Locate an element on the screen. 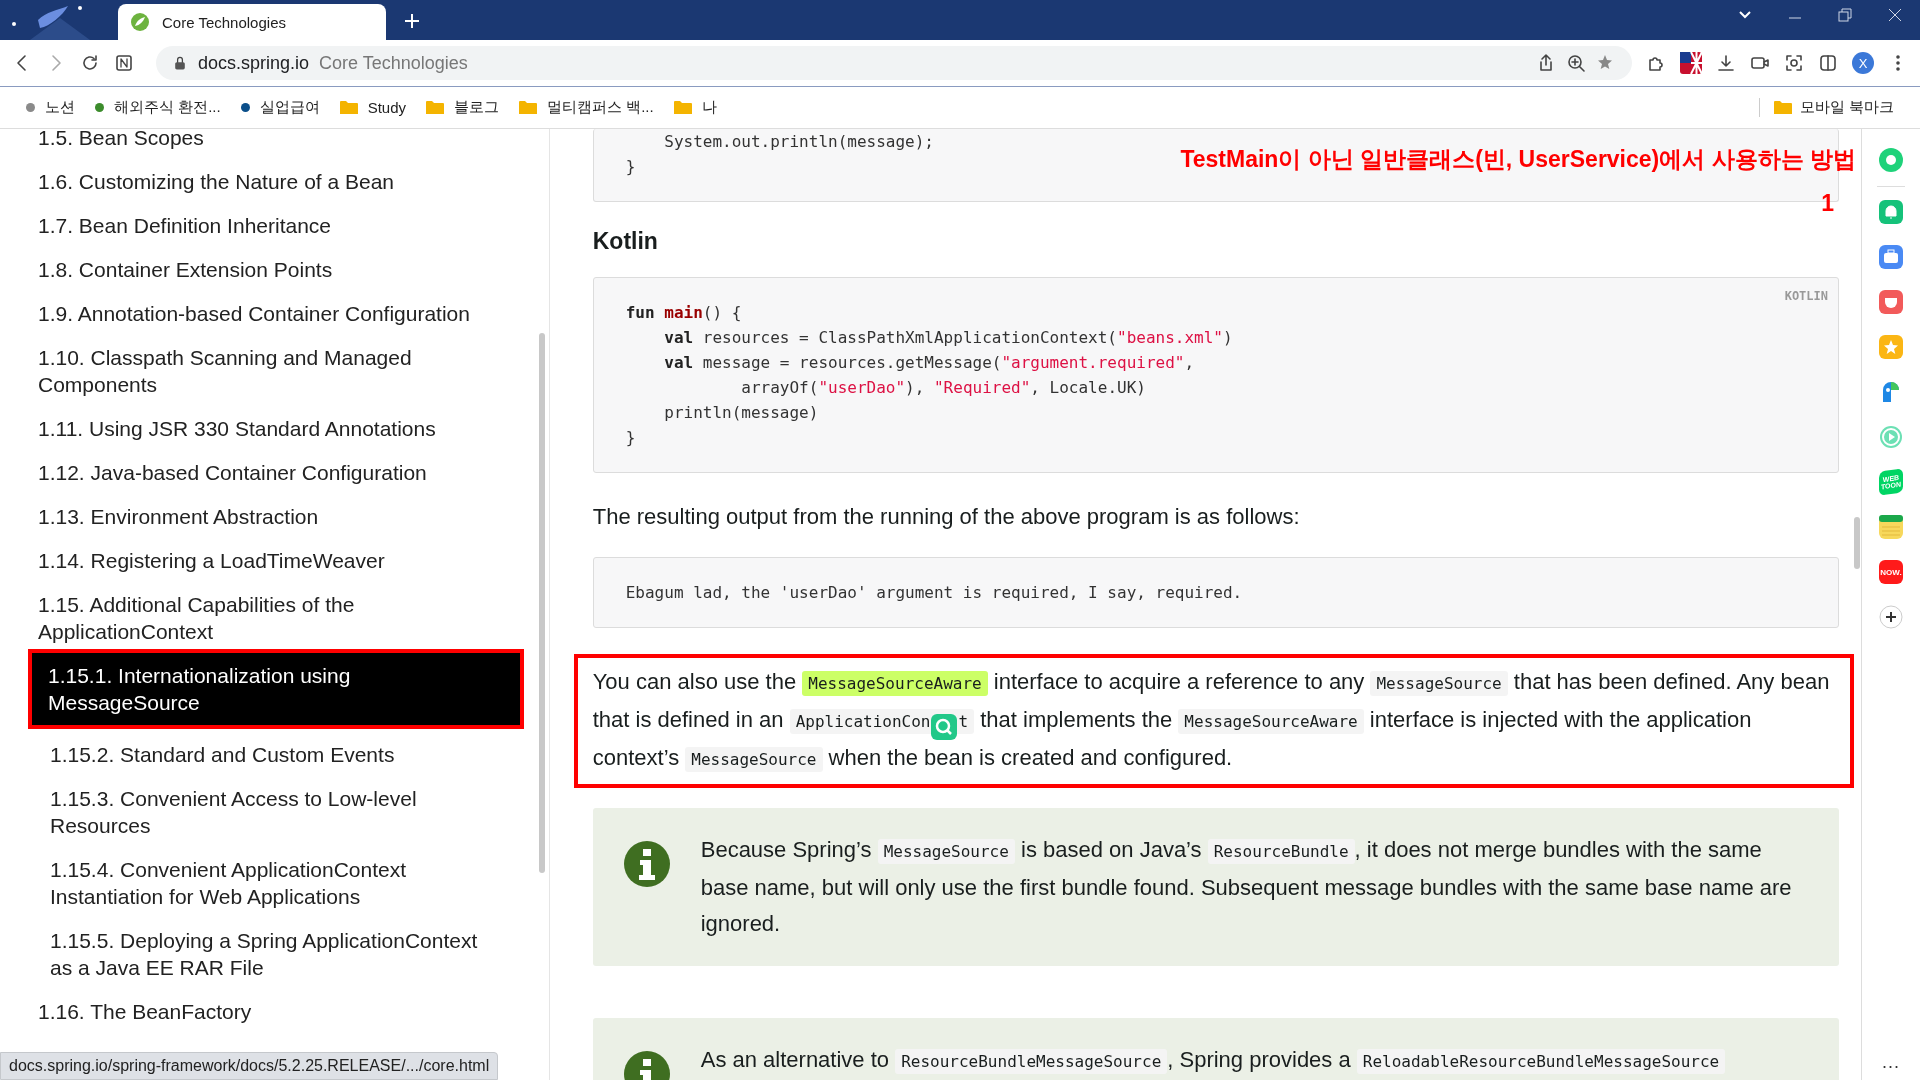 This screenshot has width=1920, height=1080. add-icon is located at coordinates (1891, 617).